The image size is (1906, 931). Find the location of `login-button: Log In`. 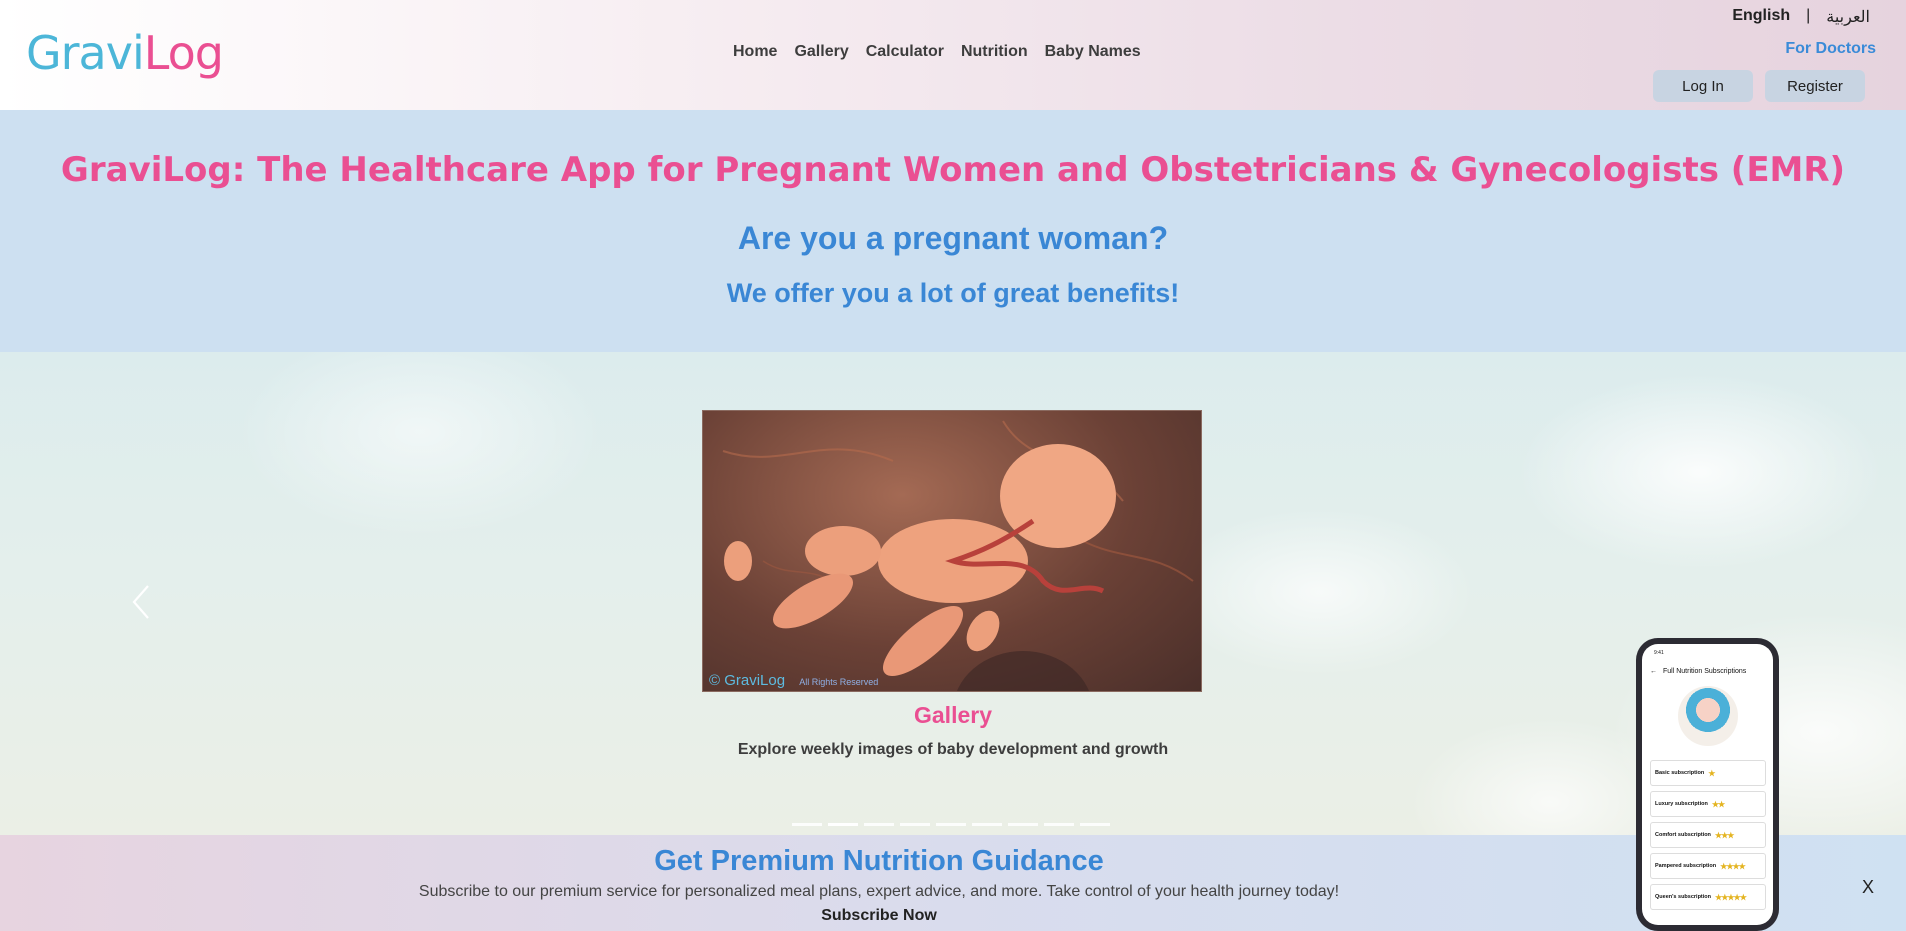

login-button: Log In is located at coordinates (1703, 86).